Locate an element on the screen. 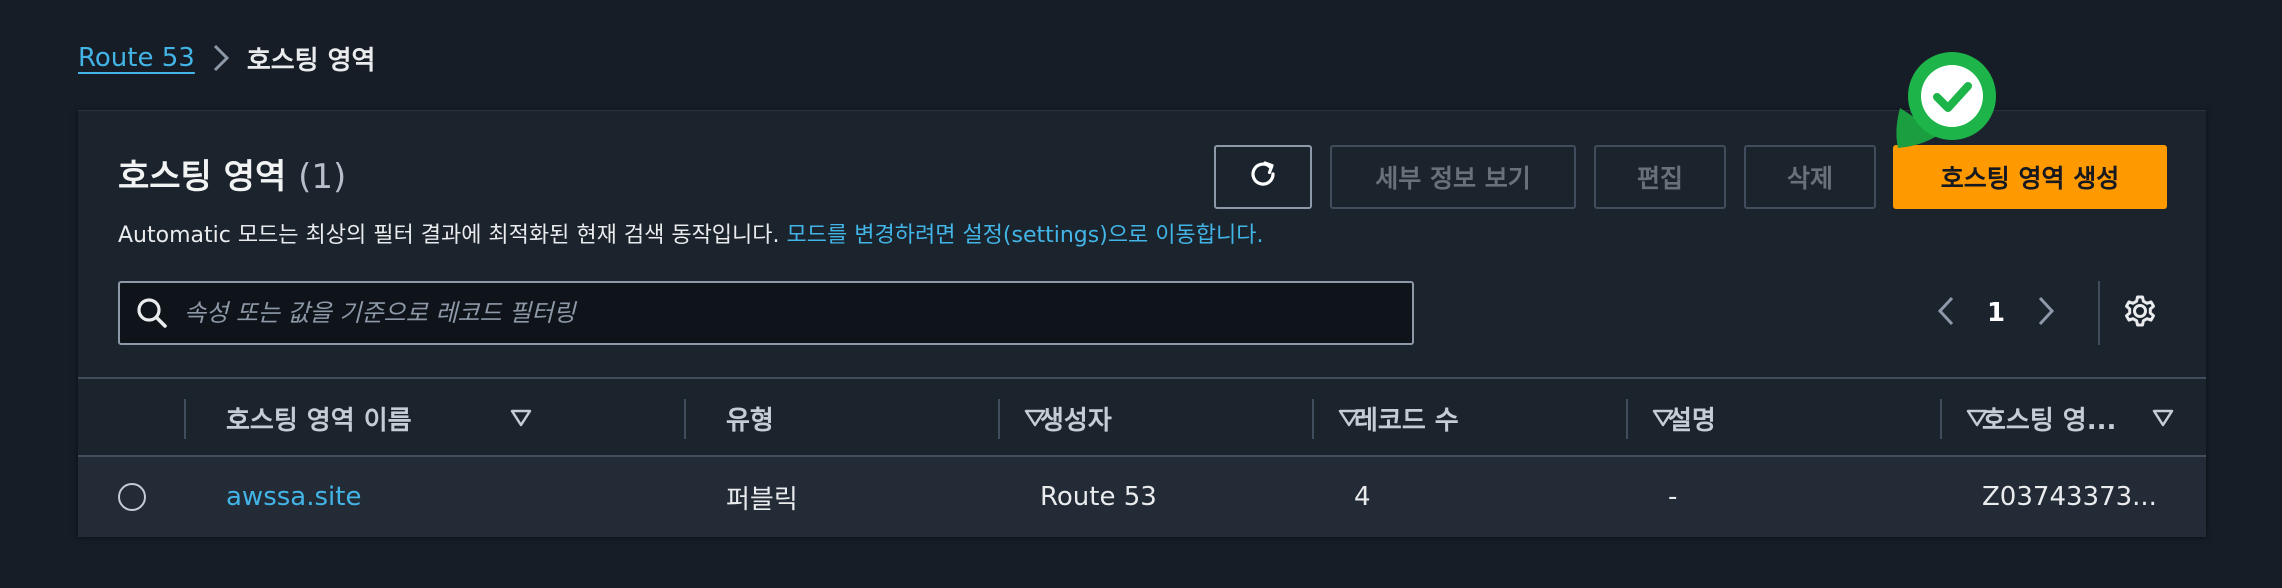 The image size is (2282, 588). page-title-text: 호스팅 영역 is located at coordinates (202, 177).